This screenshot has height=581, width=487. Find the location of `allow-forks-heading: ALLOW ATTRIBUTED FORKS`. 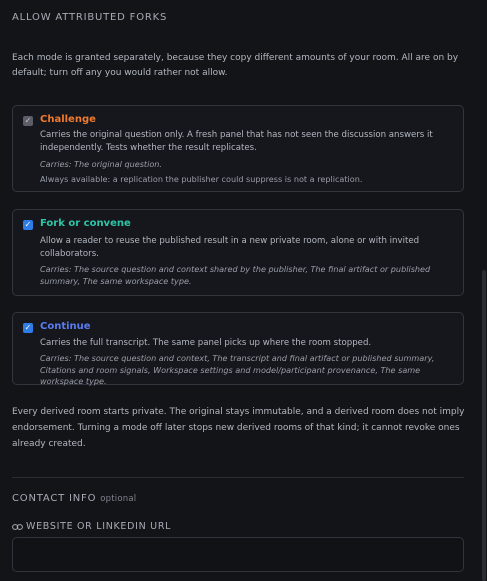

allow-forks-heading: ALLOW ATTRIBUTED FORKS is located at coordinates (90, 17).